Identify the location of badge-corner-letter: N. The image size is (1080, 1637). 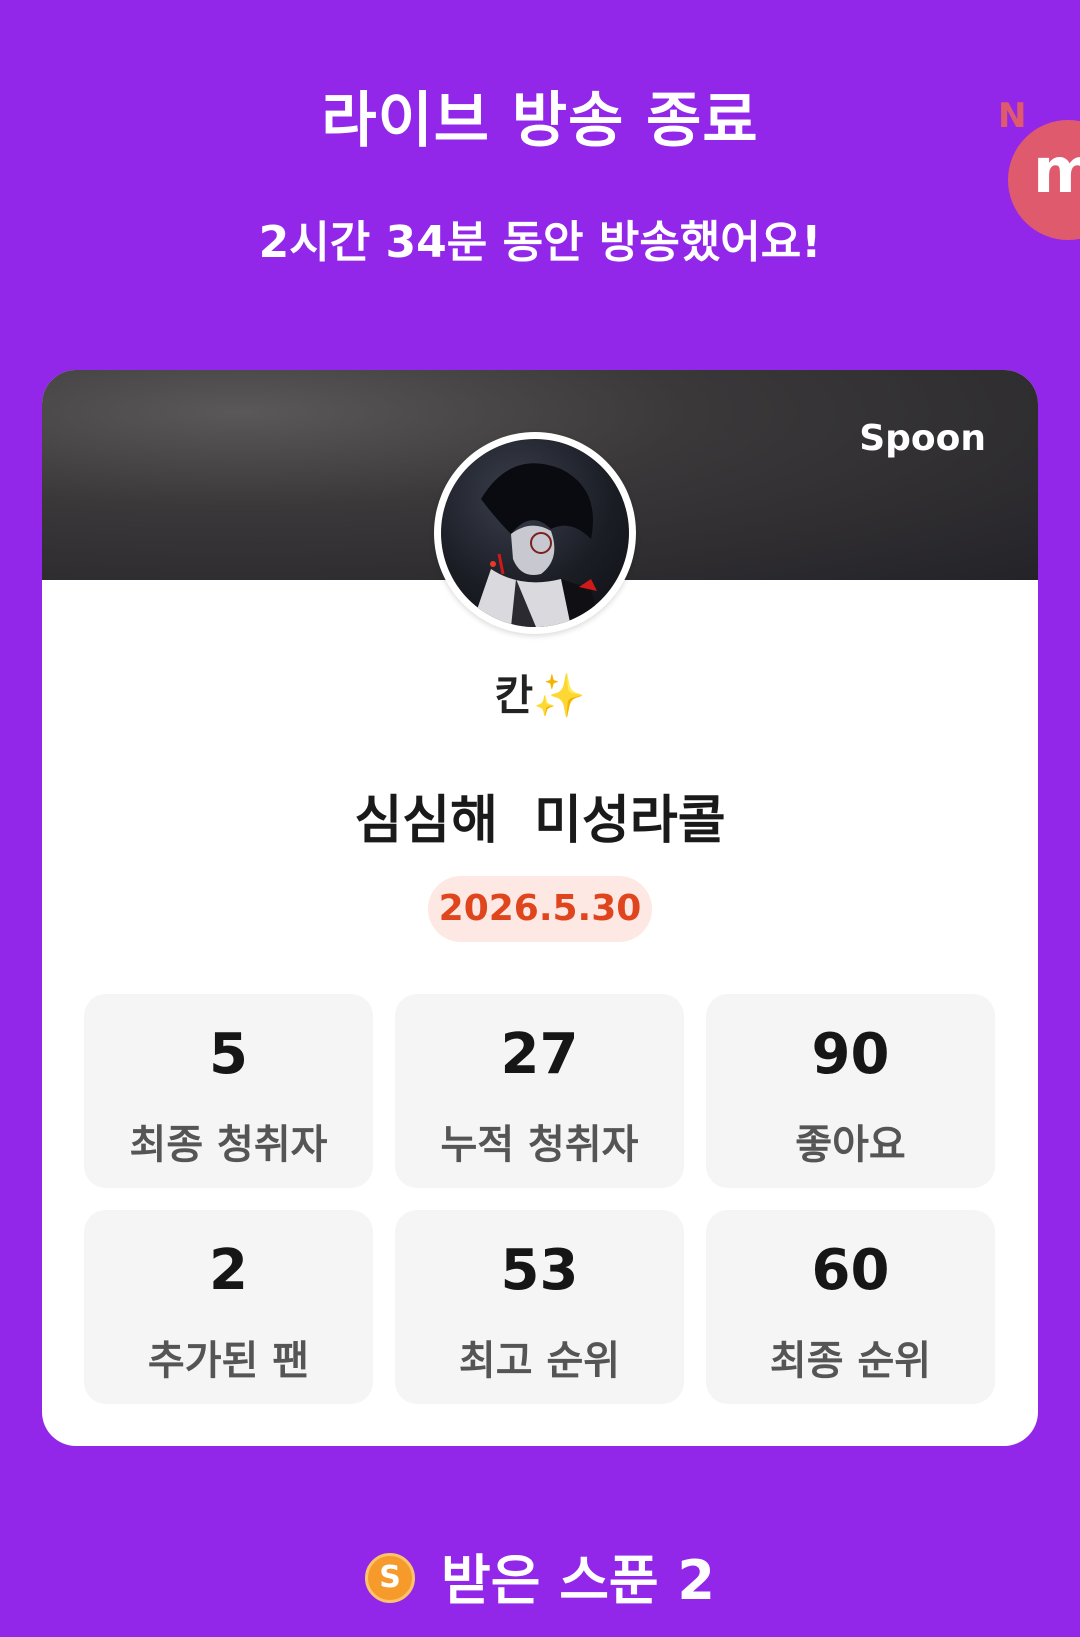
(1012, 116).